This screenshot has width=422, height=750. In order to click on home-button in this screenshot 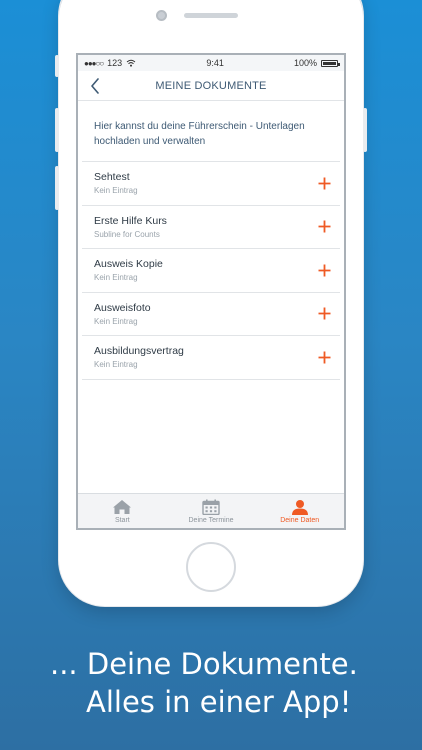, I will do `click(211, 567)`.